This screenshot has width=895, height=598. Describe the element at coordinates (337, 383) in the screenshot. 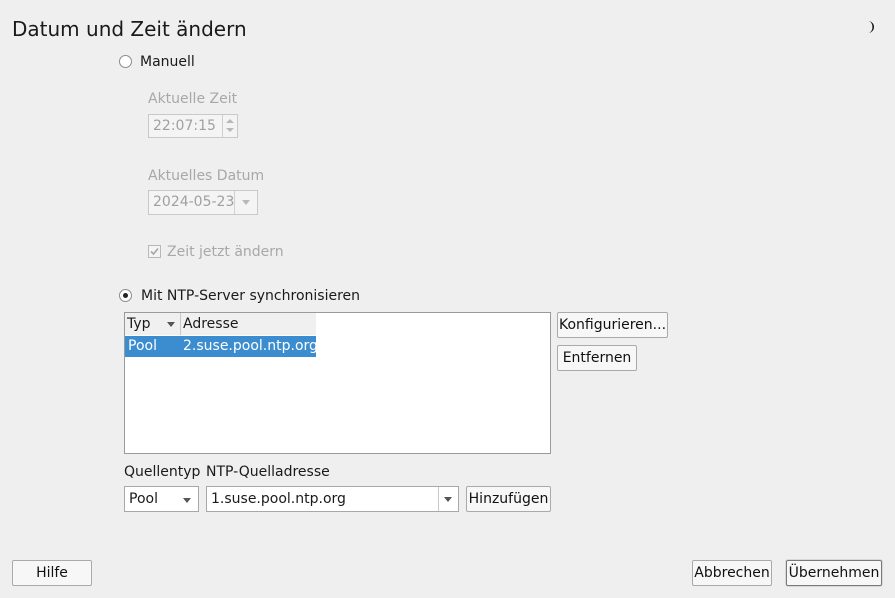

I see `ntp-server-table: Typ Adresse Pool 2.suse.pool.ntp.org` at that location.